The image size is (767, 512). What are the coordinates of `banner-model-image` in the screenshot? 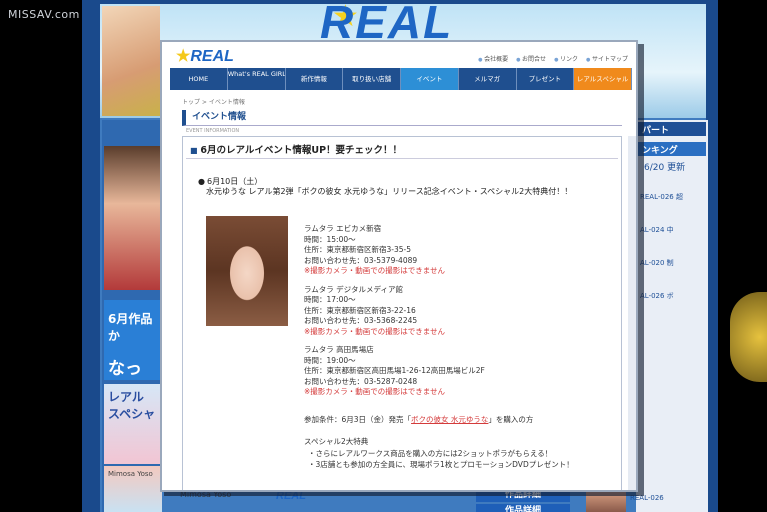 It's located at (131, 61).